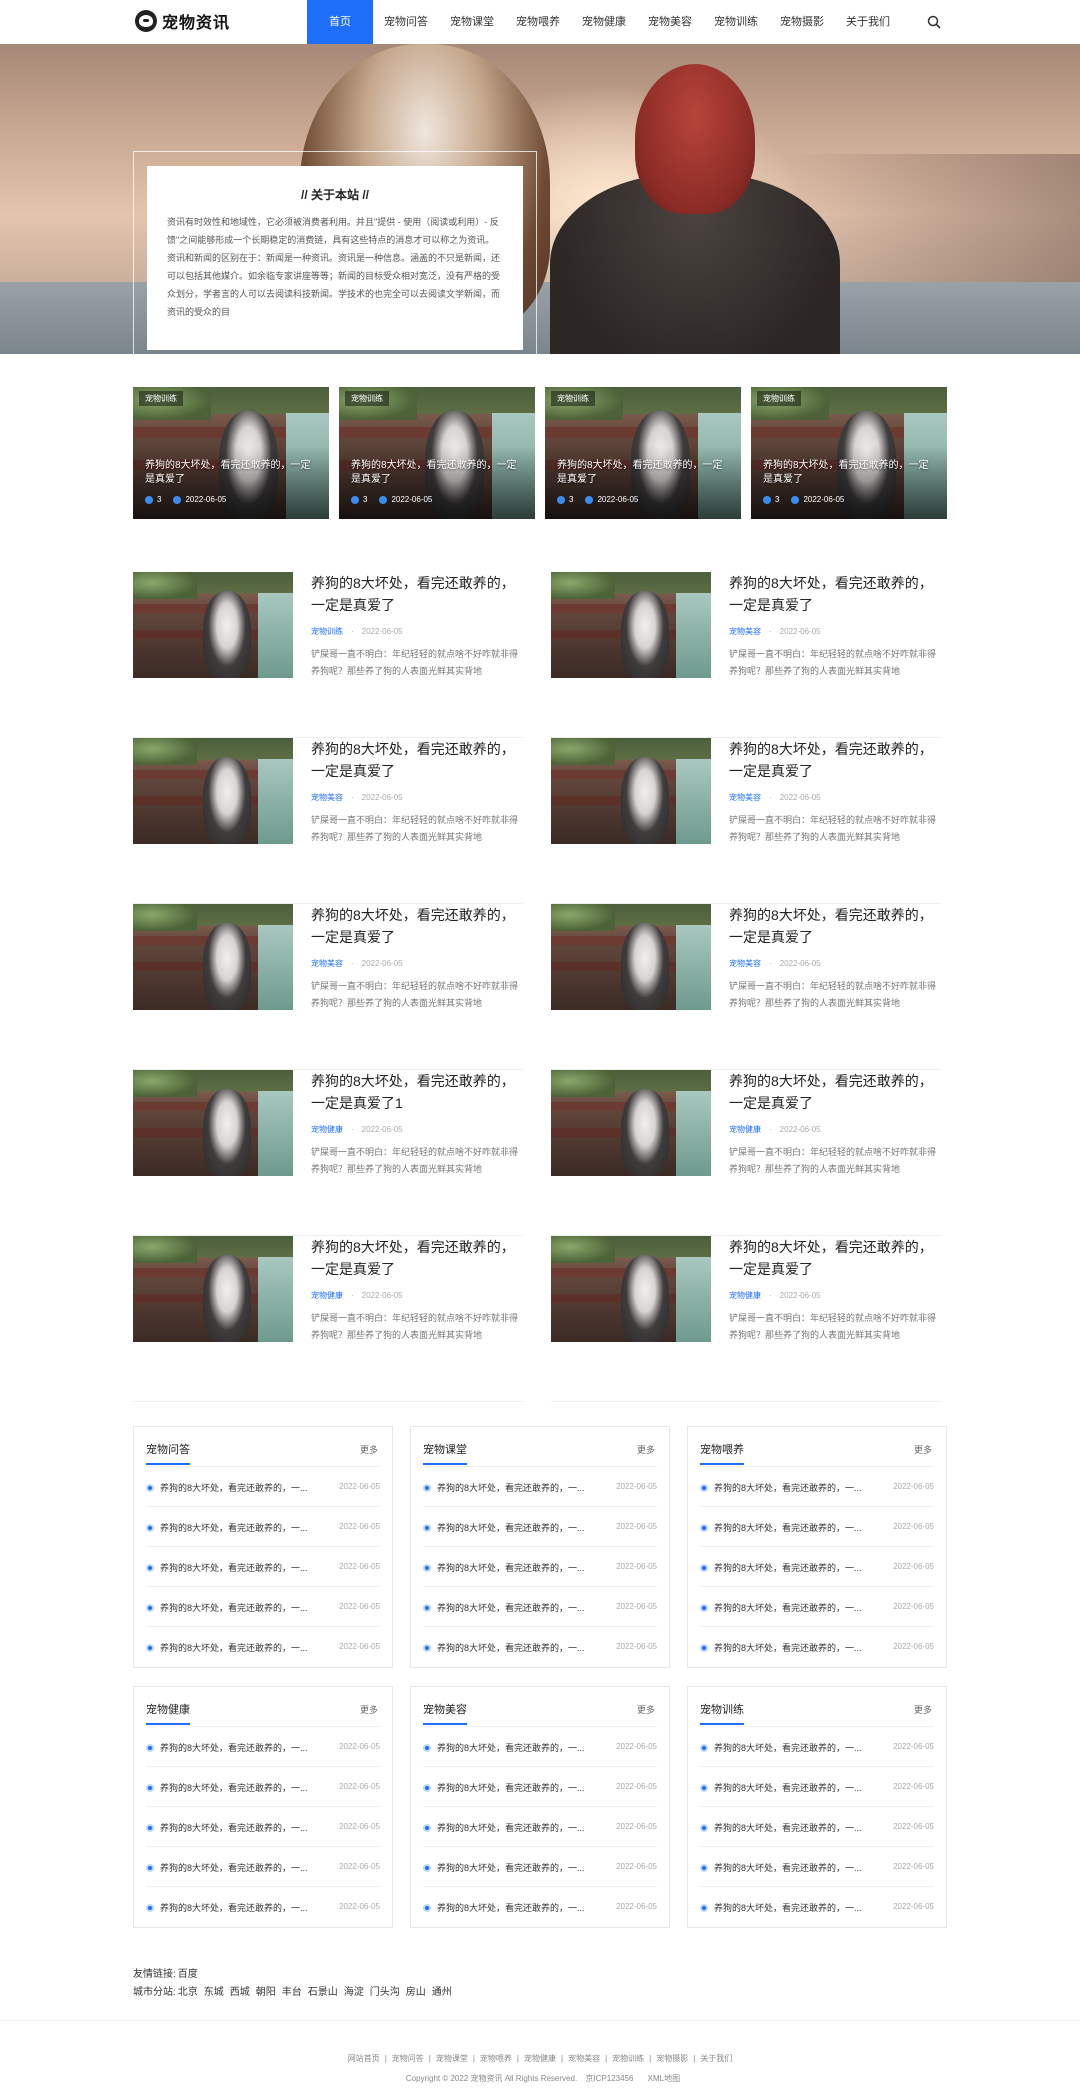 Image resolution: width=1080 pixels, height=2098 pixels. What do you see at coordinates (584, 2058) in the screenshot?
I see `footer-nav-link: 宠物美容` at bounding box center [584, 2058].